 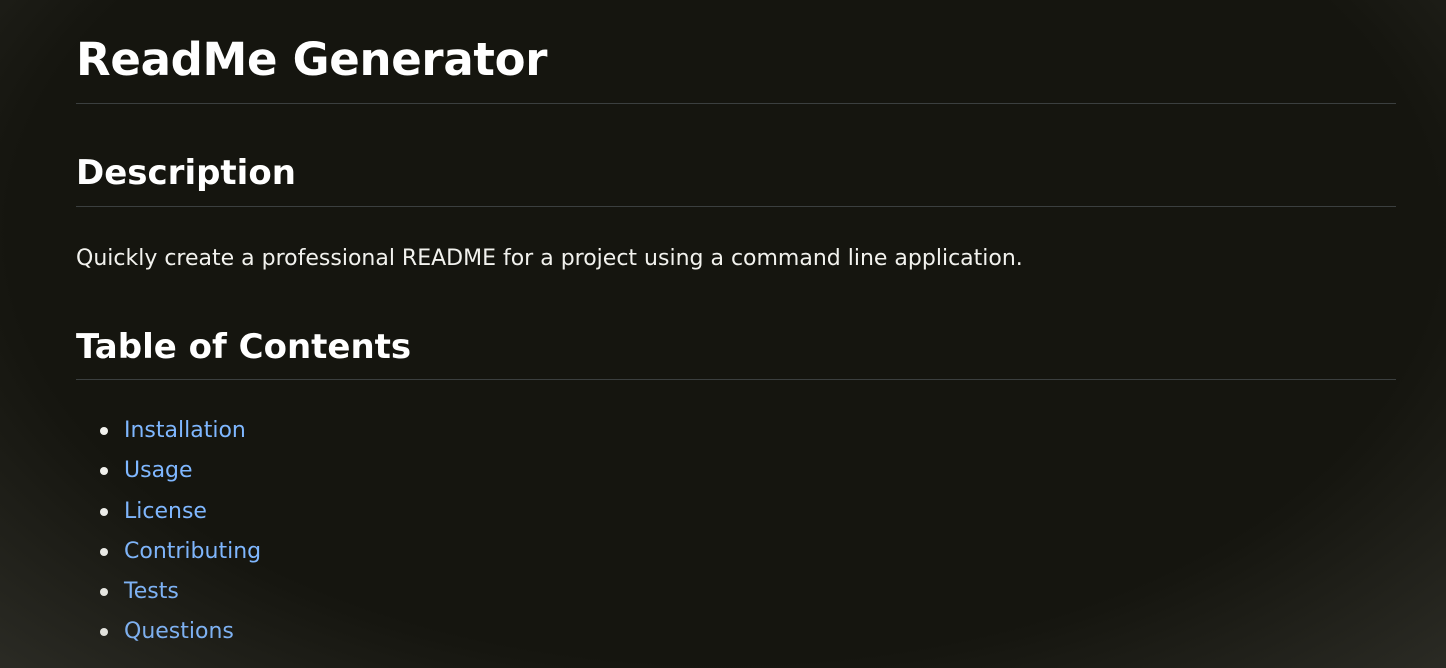 I want to click on table-of-contents-heading: Table of Contents, so click(x=736, y=329).